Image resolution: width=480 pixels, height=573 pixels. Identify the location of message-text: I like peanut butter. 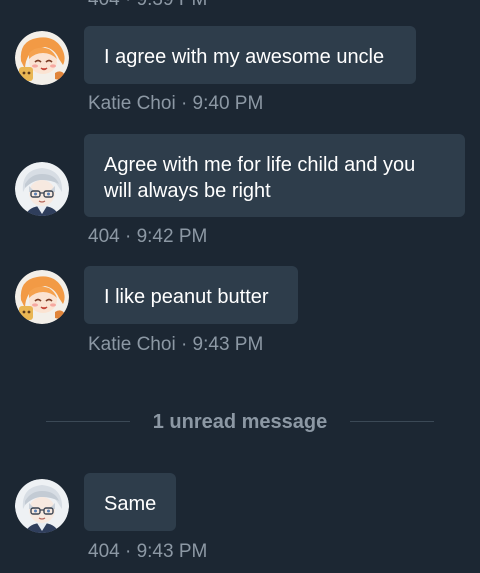
(186, 297).